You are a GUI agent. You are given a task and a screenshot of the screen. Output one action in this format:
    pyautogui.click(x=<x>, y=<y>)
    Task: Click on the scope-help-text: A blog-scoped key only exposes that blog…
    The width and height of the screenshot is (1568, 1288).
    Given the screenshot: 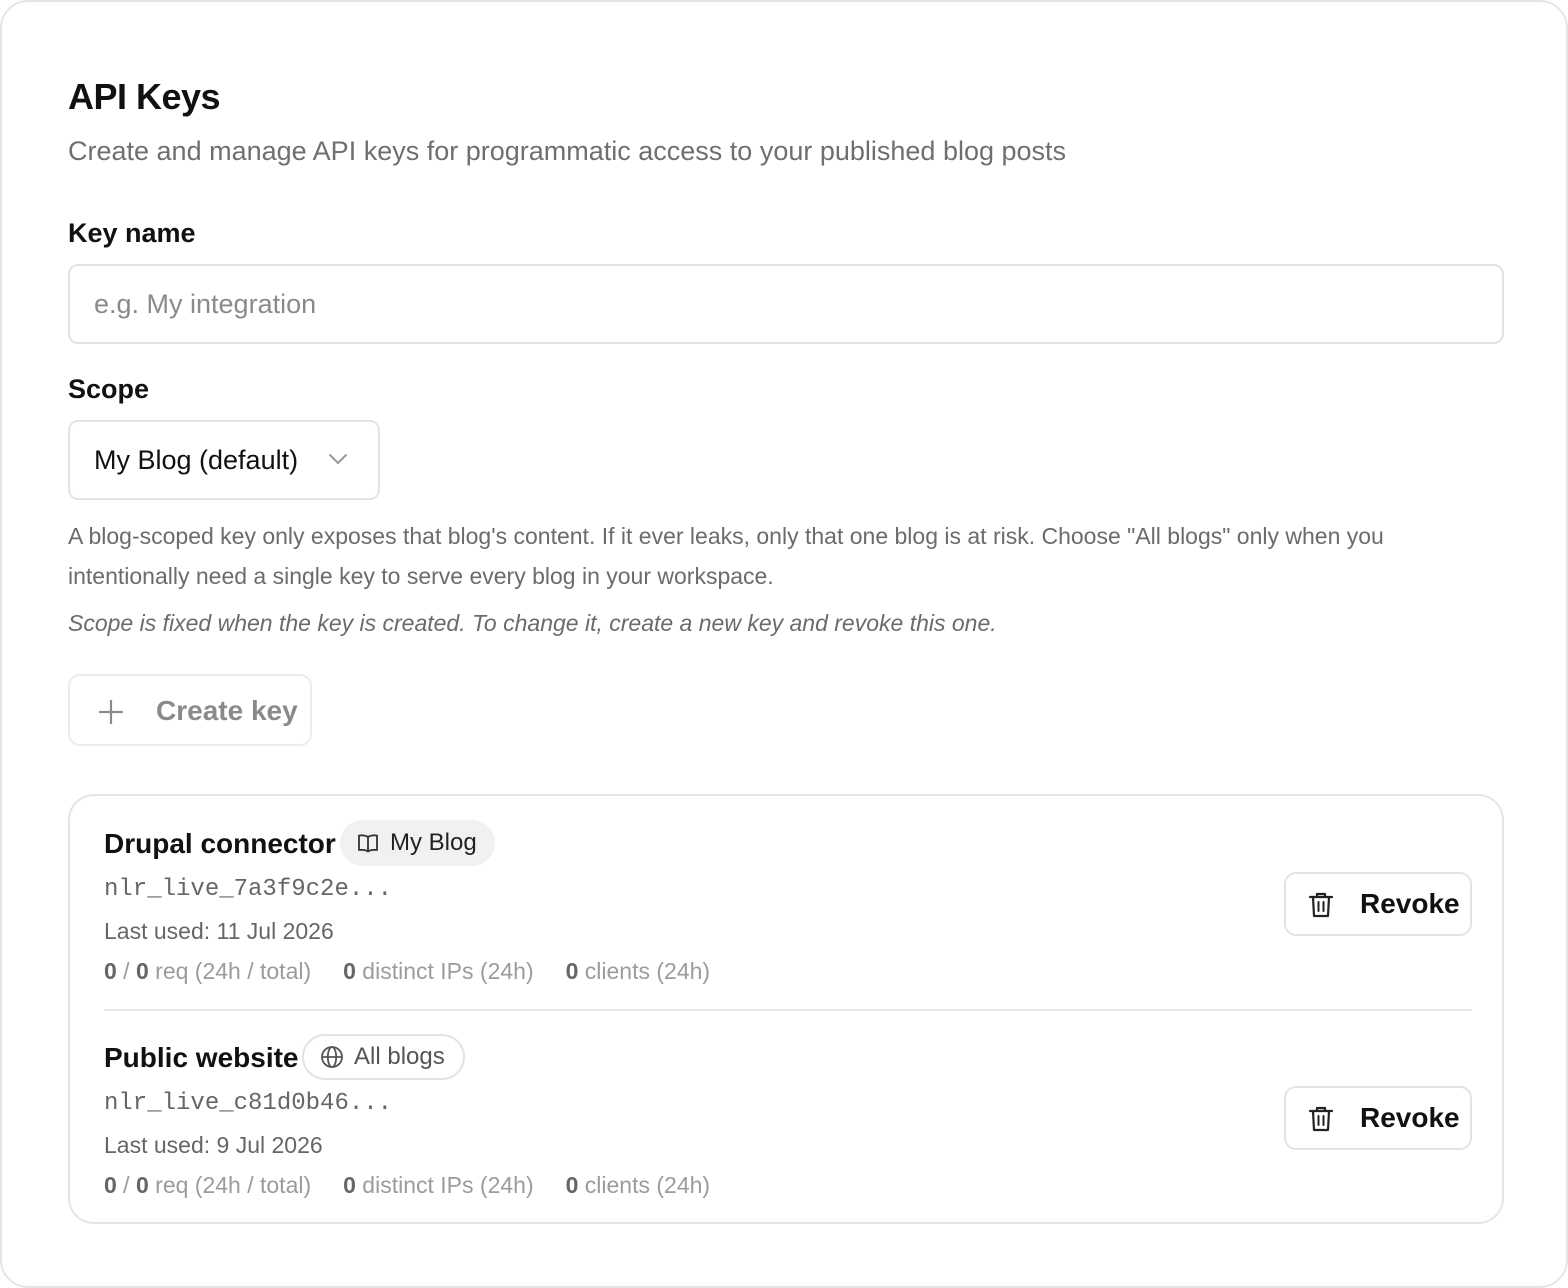 What is the action you would take?
    pyautogui.click(x=726, y=556)
    